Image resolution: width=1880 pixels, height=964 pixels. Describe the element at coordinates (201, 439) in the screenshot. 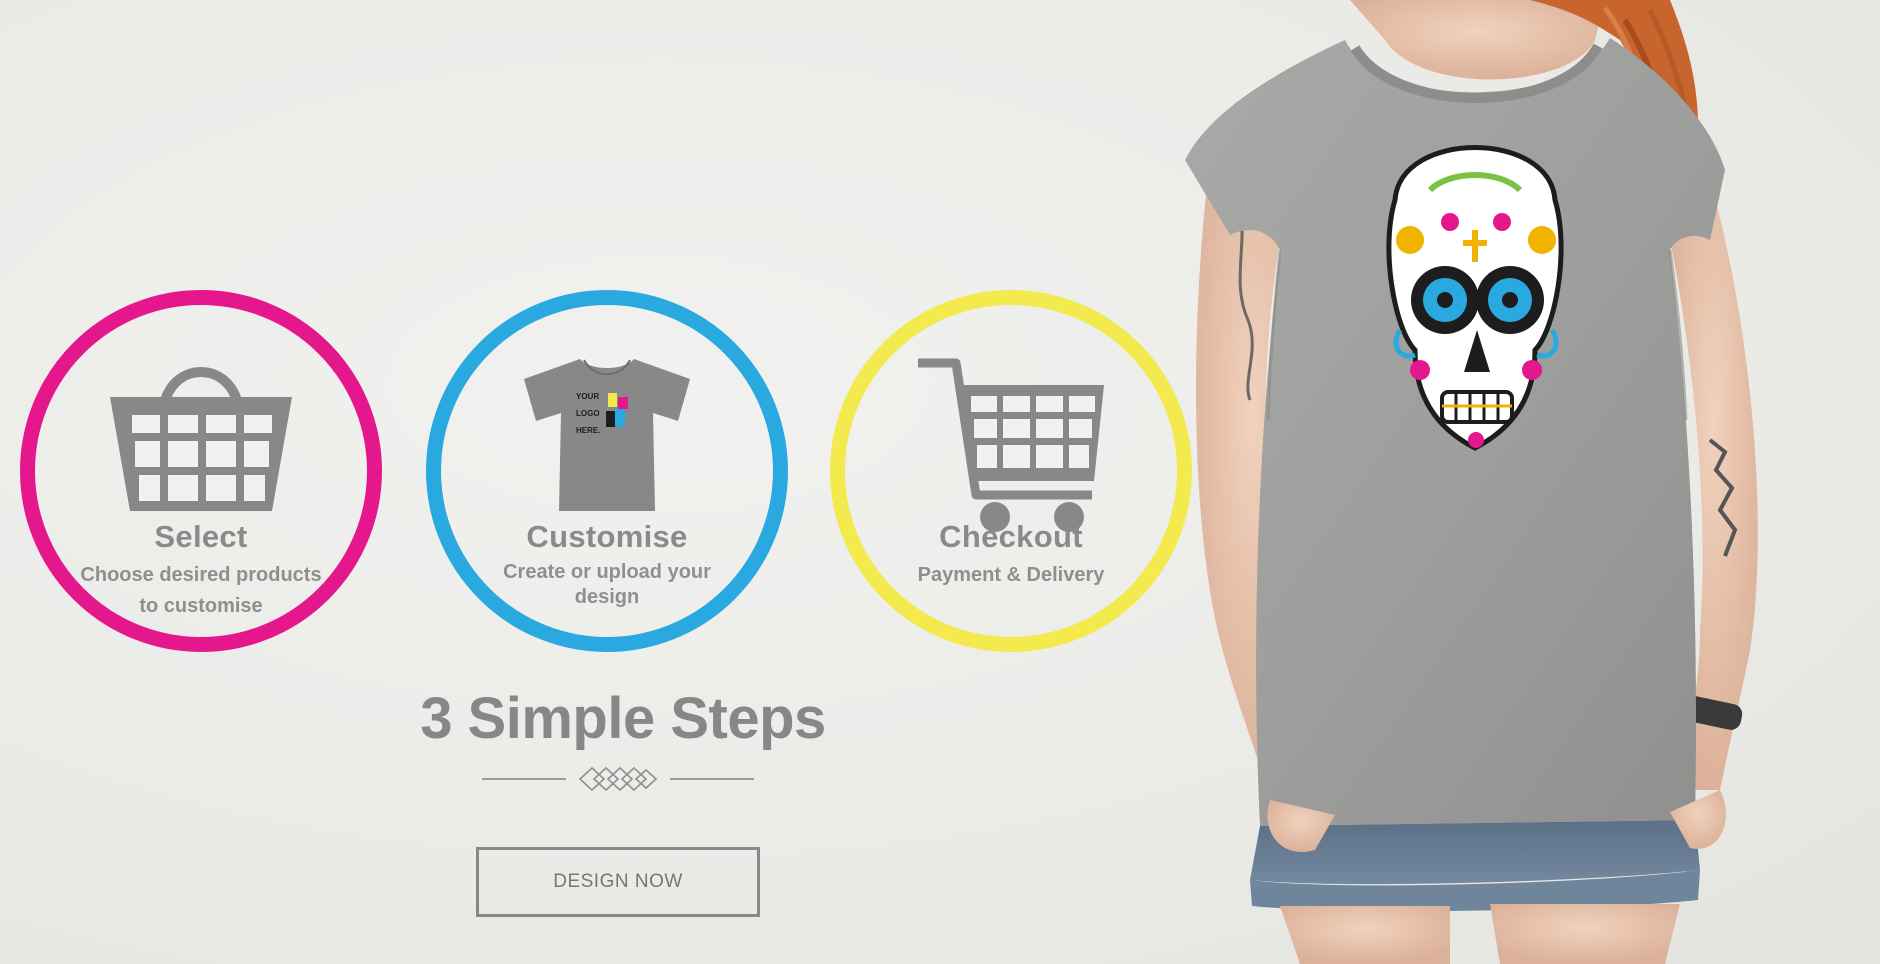

I see `shopping-basket-icon` at that location.